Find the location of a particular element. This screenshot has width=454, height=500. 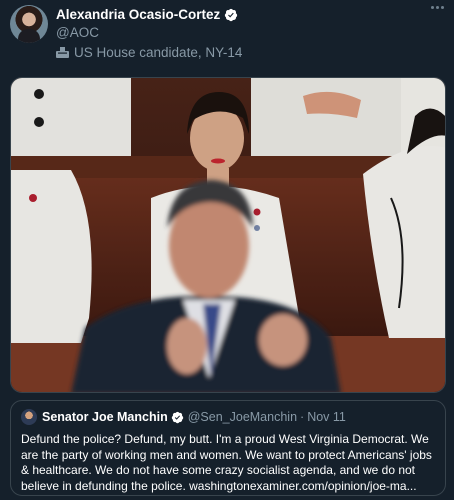

author-handle: @AOC is located at coordinates (250, 33).